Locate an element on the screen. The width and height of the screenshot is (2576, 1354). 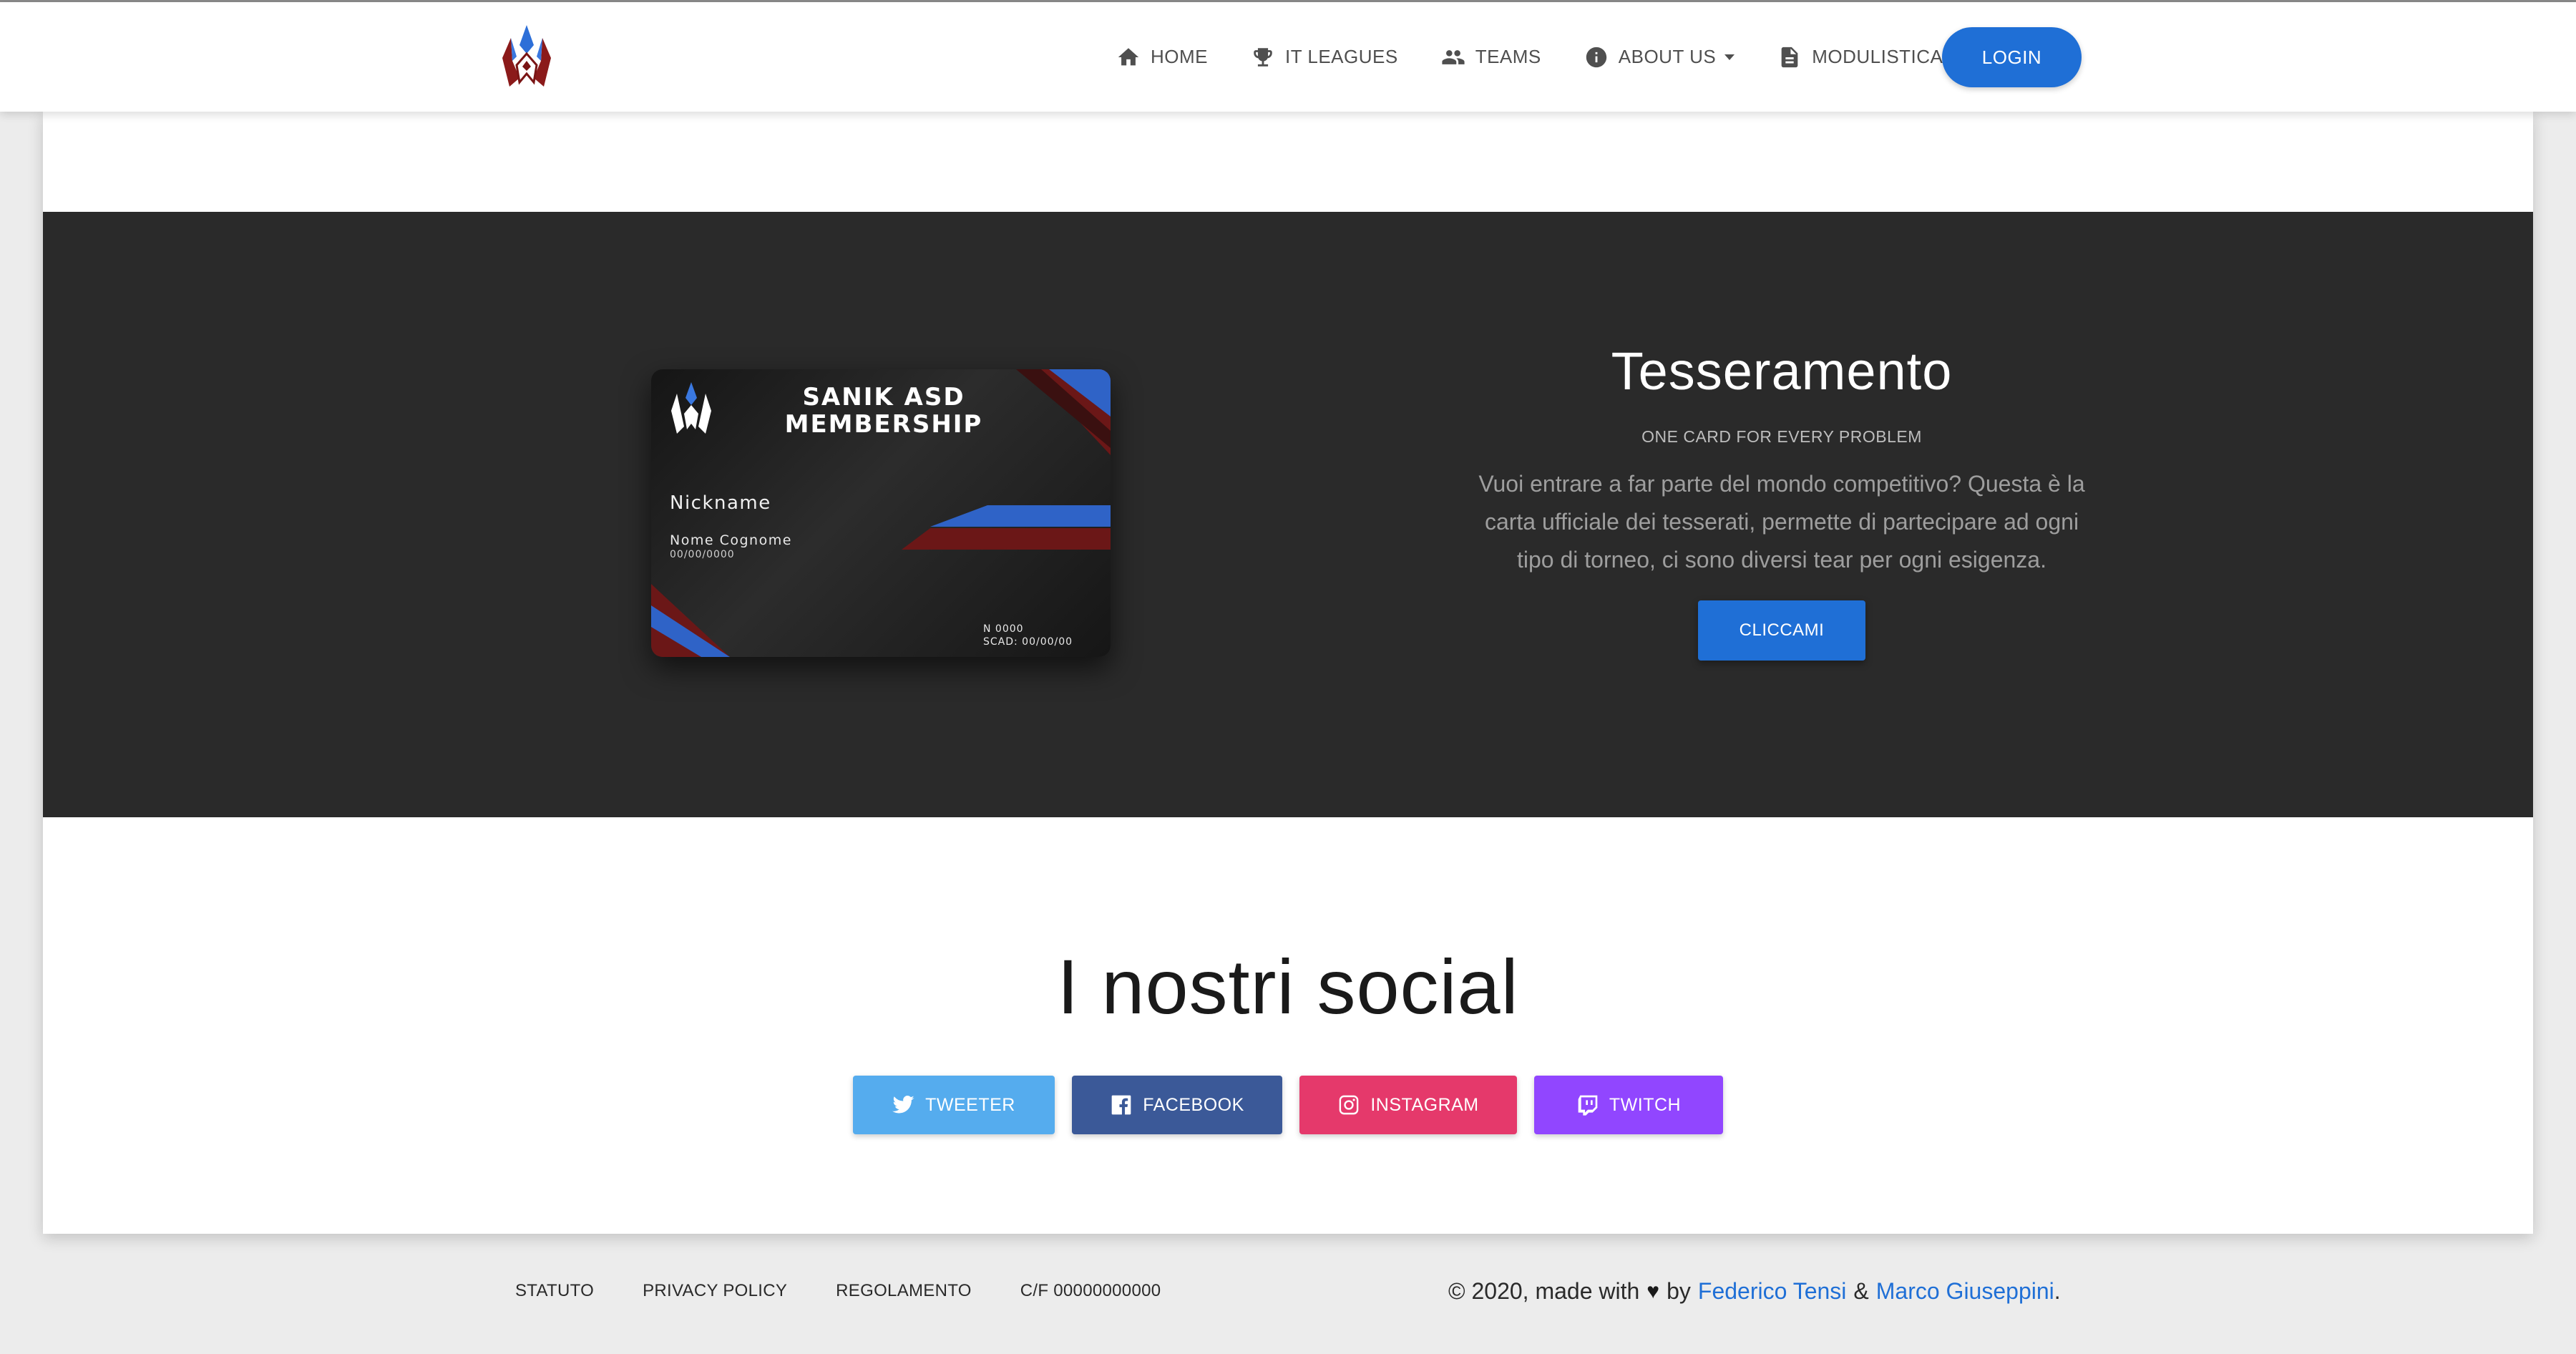
people-icon is located at coordinates (1453, 56).